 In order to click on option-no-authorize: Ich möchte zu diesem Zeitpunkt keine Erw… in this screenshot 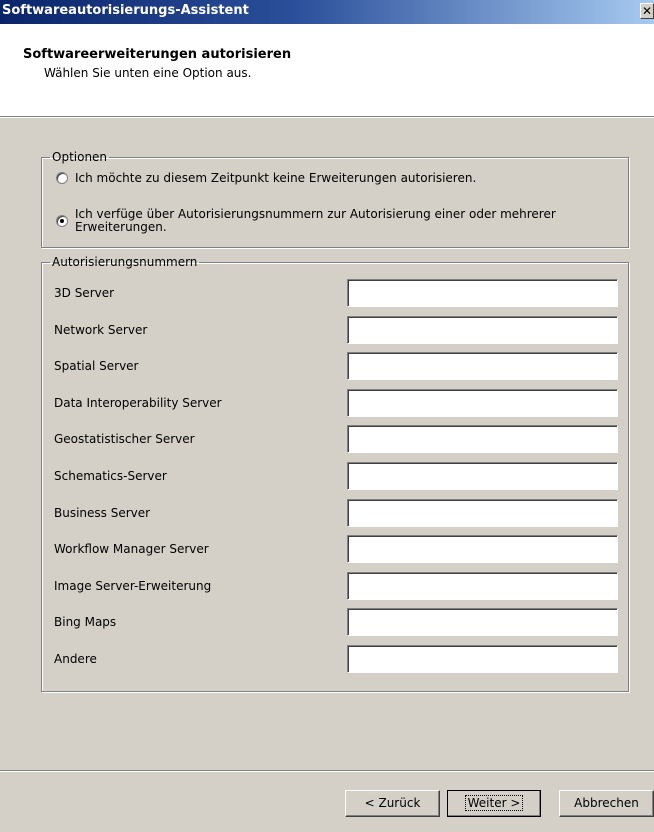, I will do `click(336, 178)`.